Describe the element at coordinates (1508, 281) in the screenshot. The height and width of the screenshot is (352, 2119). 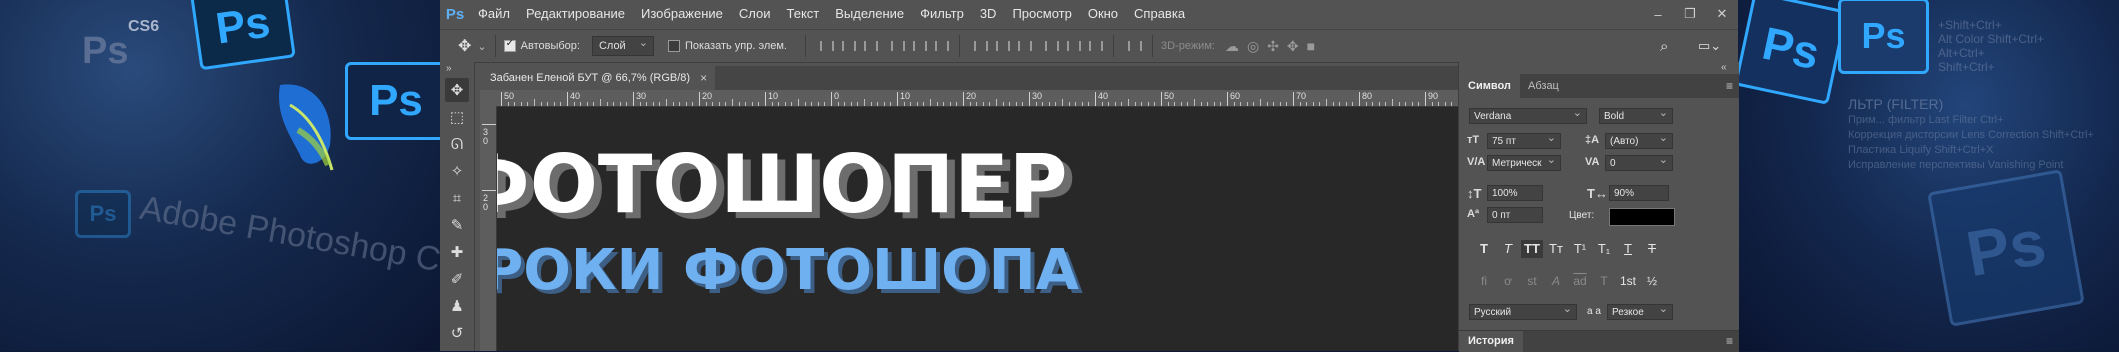
I see `old-style-button: ơ` at that location.